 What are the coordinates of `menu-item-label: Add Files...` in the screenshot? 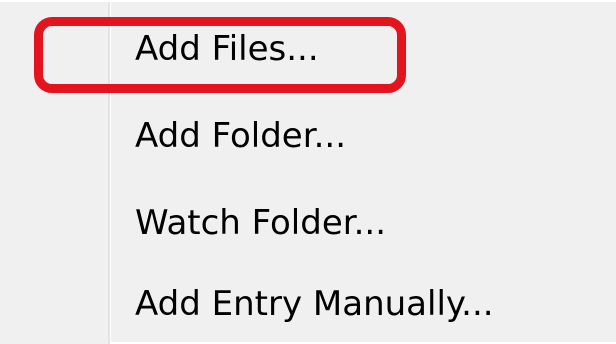 It's located at (227, 49).